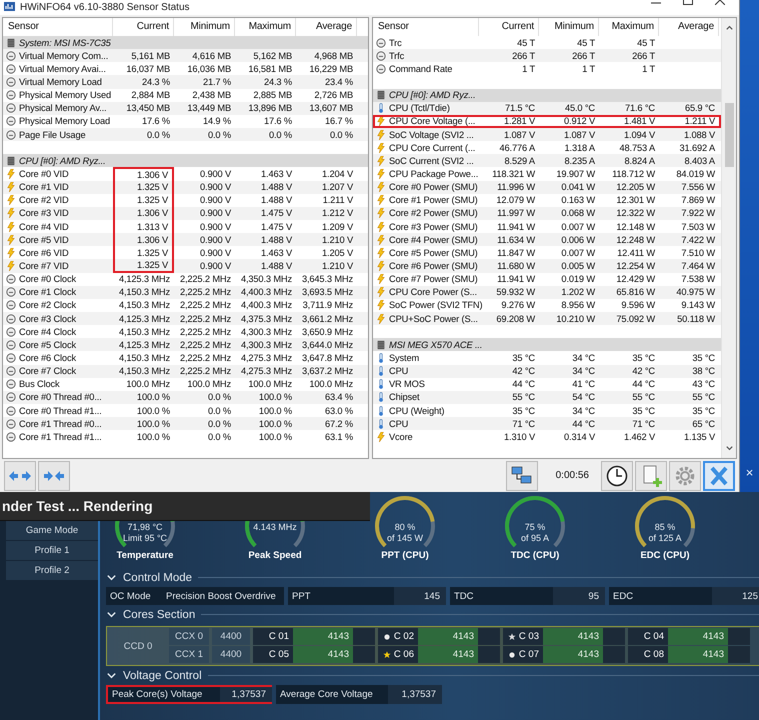 Image resolution: width=759 pixels, height=720 pixels. Describe the element at coordinates (528, 69) in the screenshot. I see `table-cell-text: 1 T` at that location.